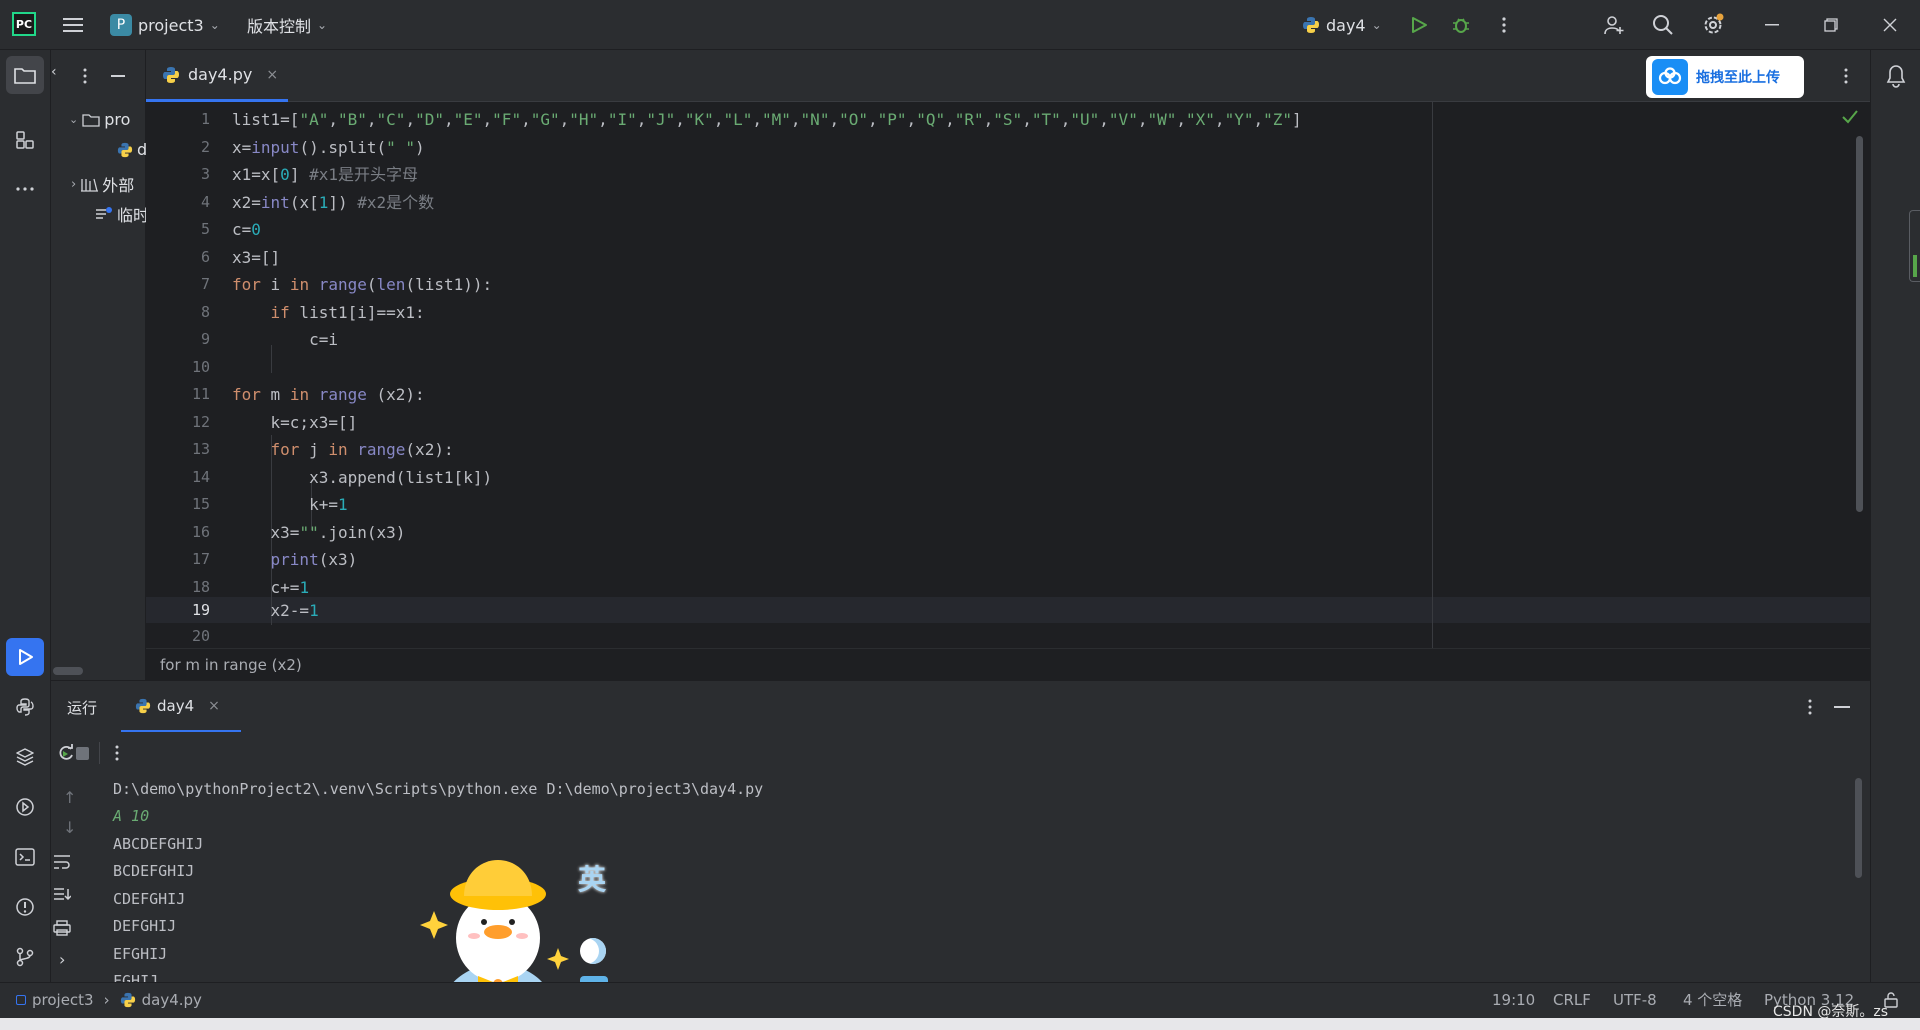  Describe the element at coordinates (1008, 76) in the screenshot. I see `editor-tab-bar: day4.py × 拖拽至此上传` at that location.